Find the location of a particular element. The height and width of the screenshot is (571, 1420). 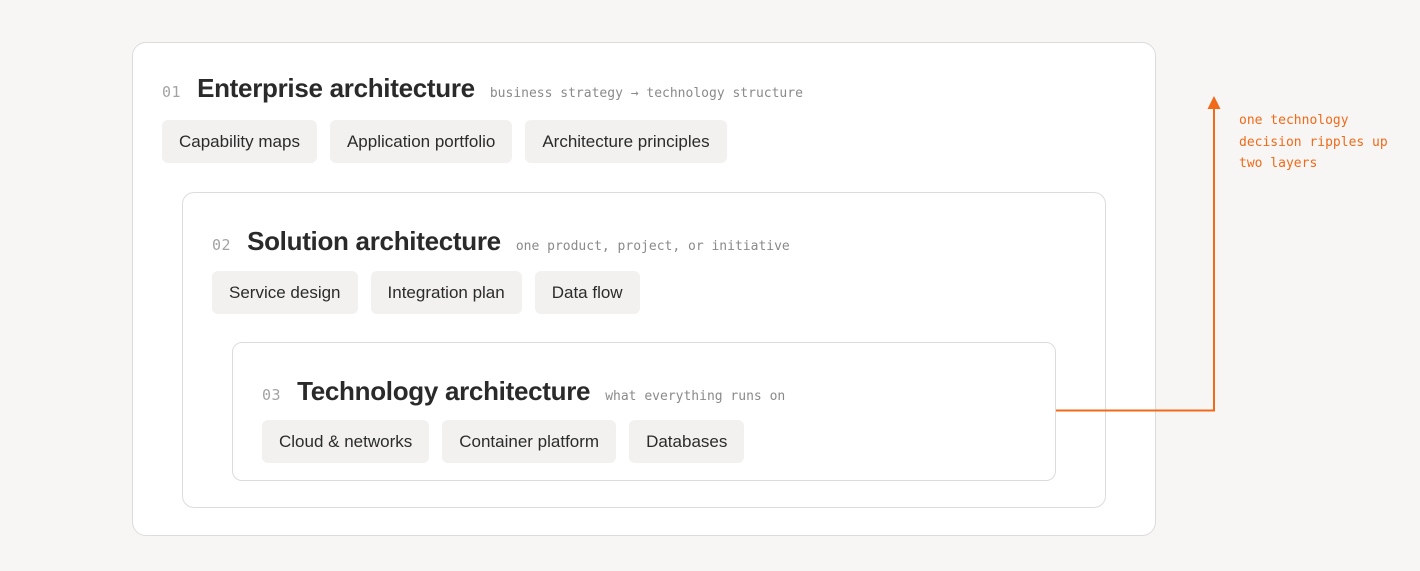

layer-number: 03 is located at coordinates (272, 395).